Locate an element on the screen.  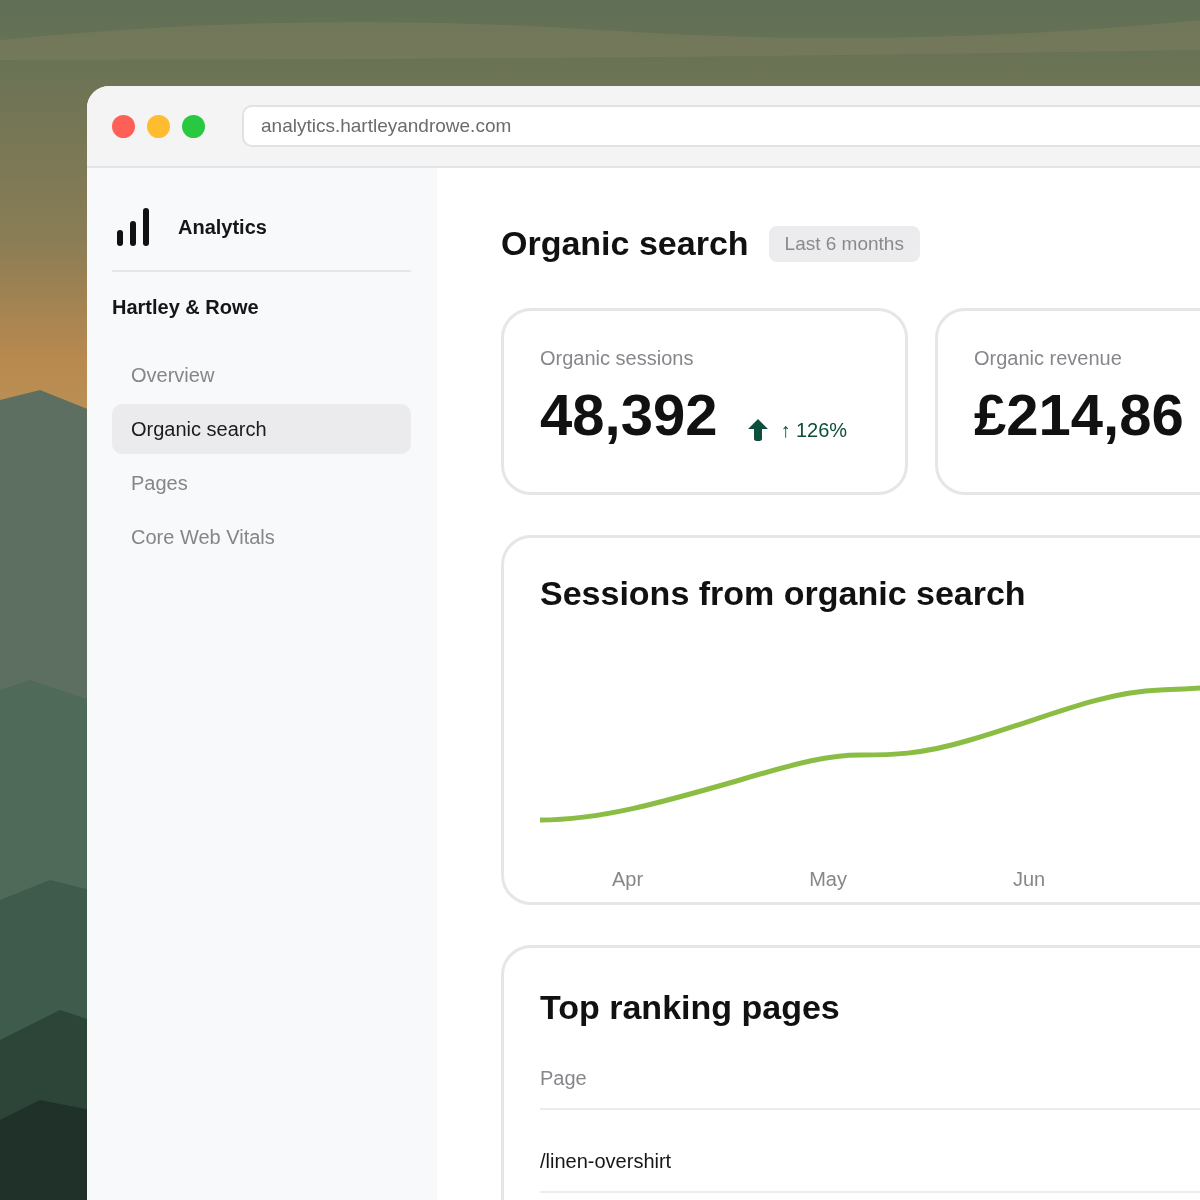
minimize-button is located at coordinates (158, 126).